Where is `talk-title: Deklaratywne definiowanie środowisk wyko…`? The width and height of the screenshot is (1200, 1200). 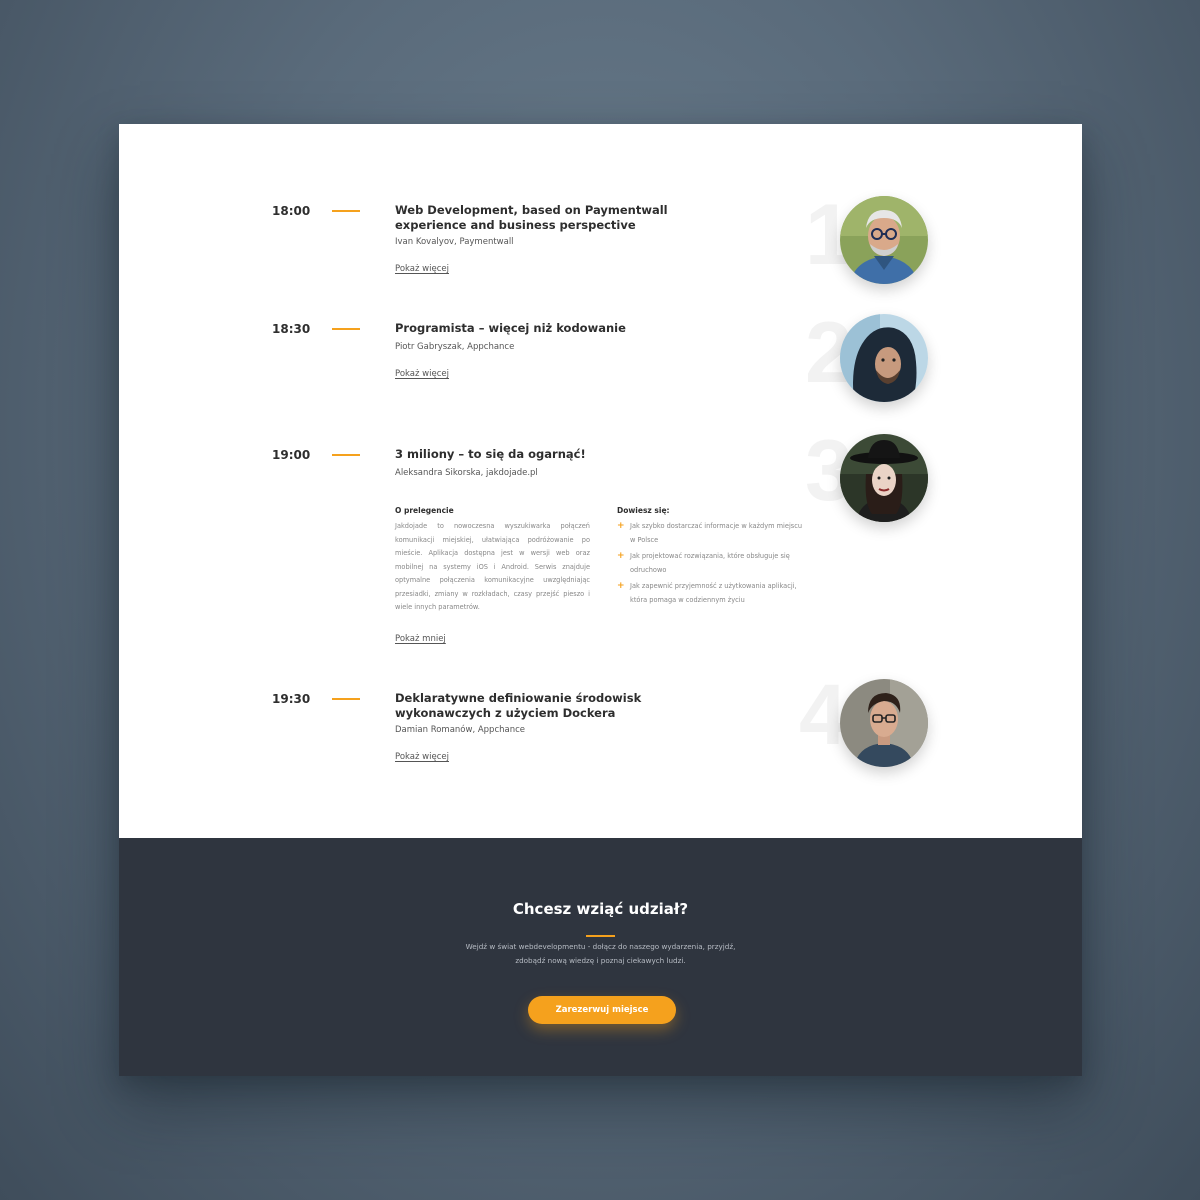
talk-title: Deklaratywne definiowanie środowisk wyko… is located at coordinates (518, 705).